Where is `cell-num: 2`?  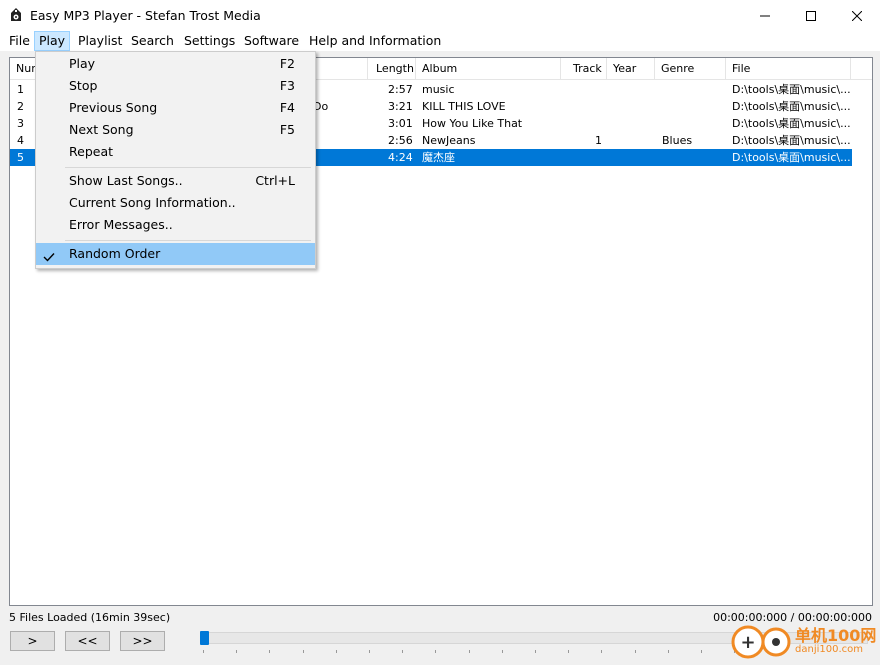 cell-num: 2 is located at coordinates (20, 106).